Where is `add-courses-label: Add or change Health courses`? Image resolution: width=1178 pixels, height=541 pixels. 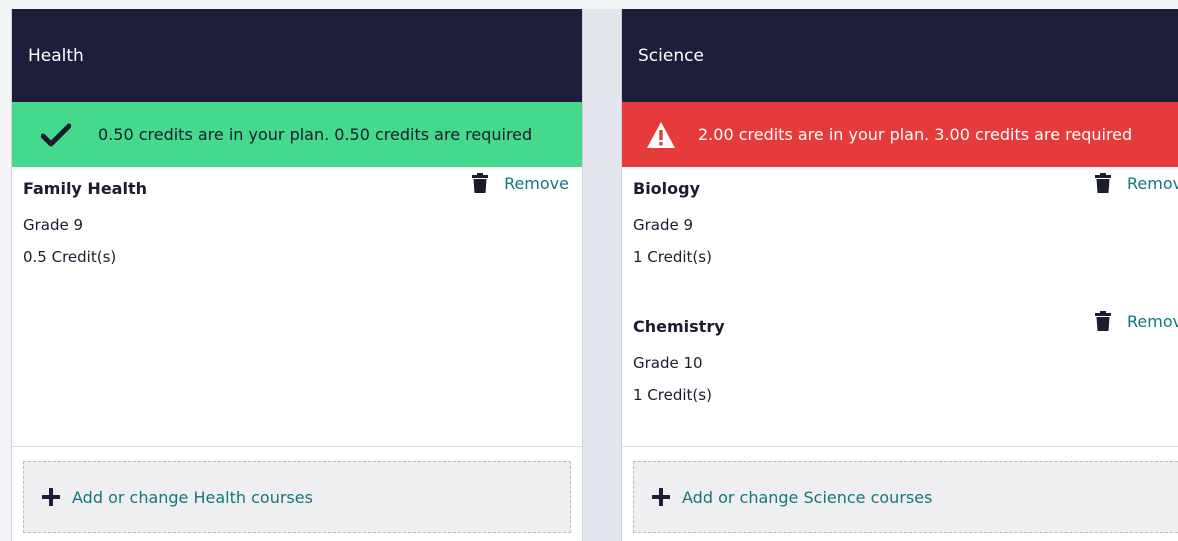
add-courses-label: Add or change Health courses is located at coordinates (192, 497).